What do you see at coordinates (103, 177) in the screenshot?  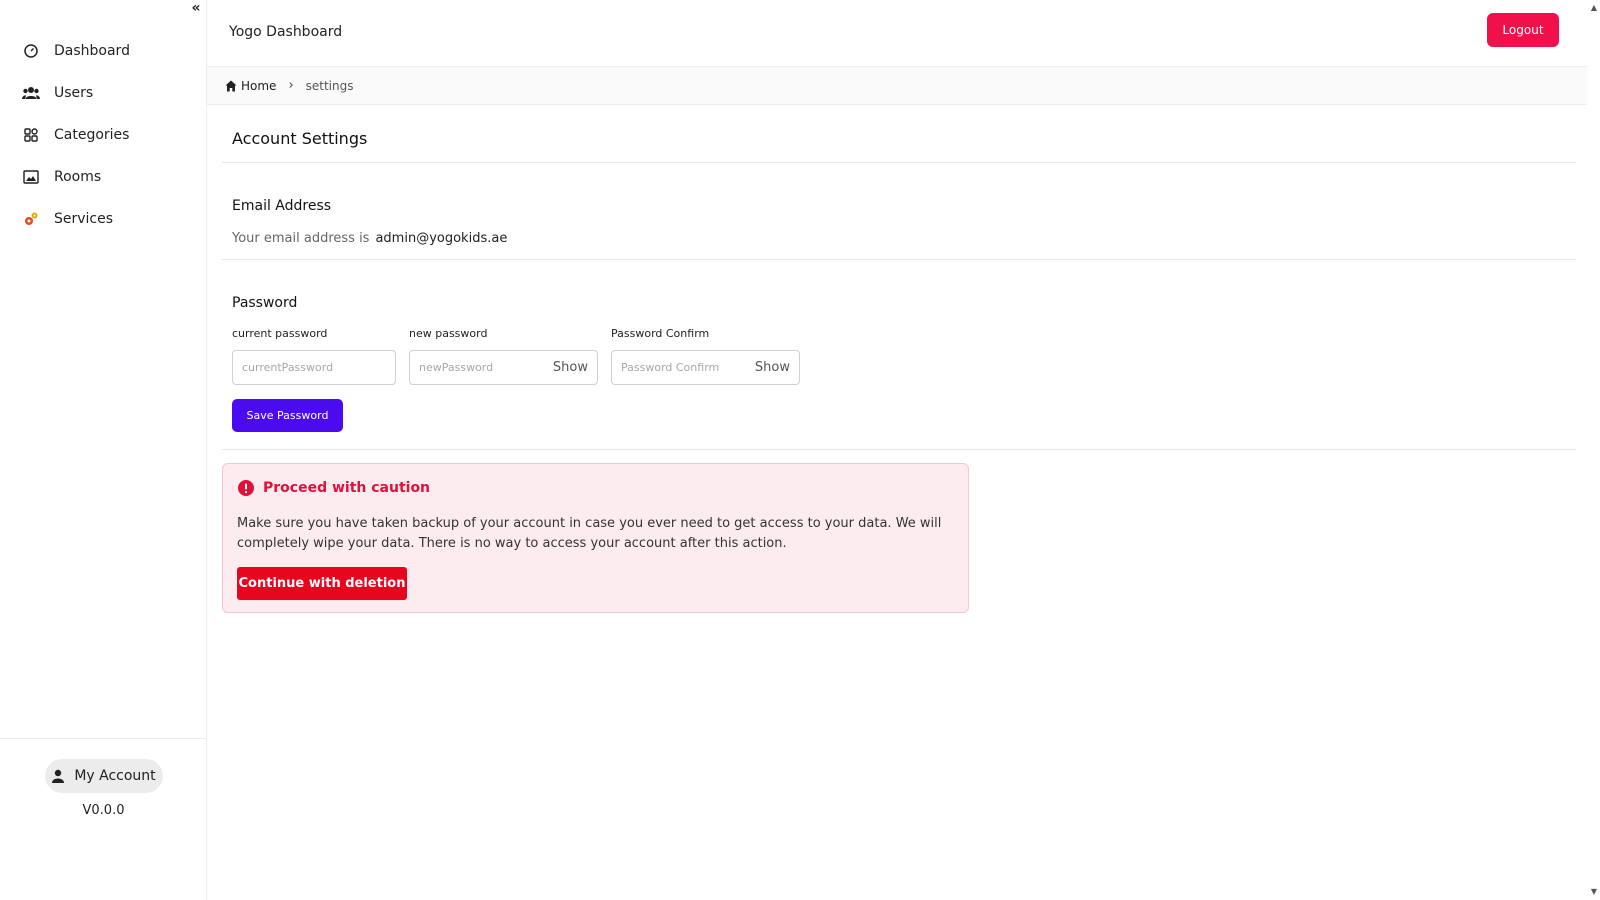 I see `sidebar-item-rooms: Rooms` at bounding box center [103, 177].